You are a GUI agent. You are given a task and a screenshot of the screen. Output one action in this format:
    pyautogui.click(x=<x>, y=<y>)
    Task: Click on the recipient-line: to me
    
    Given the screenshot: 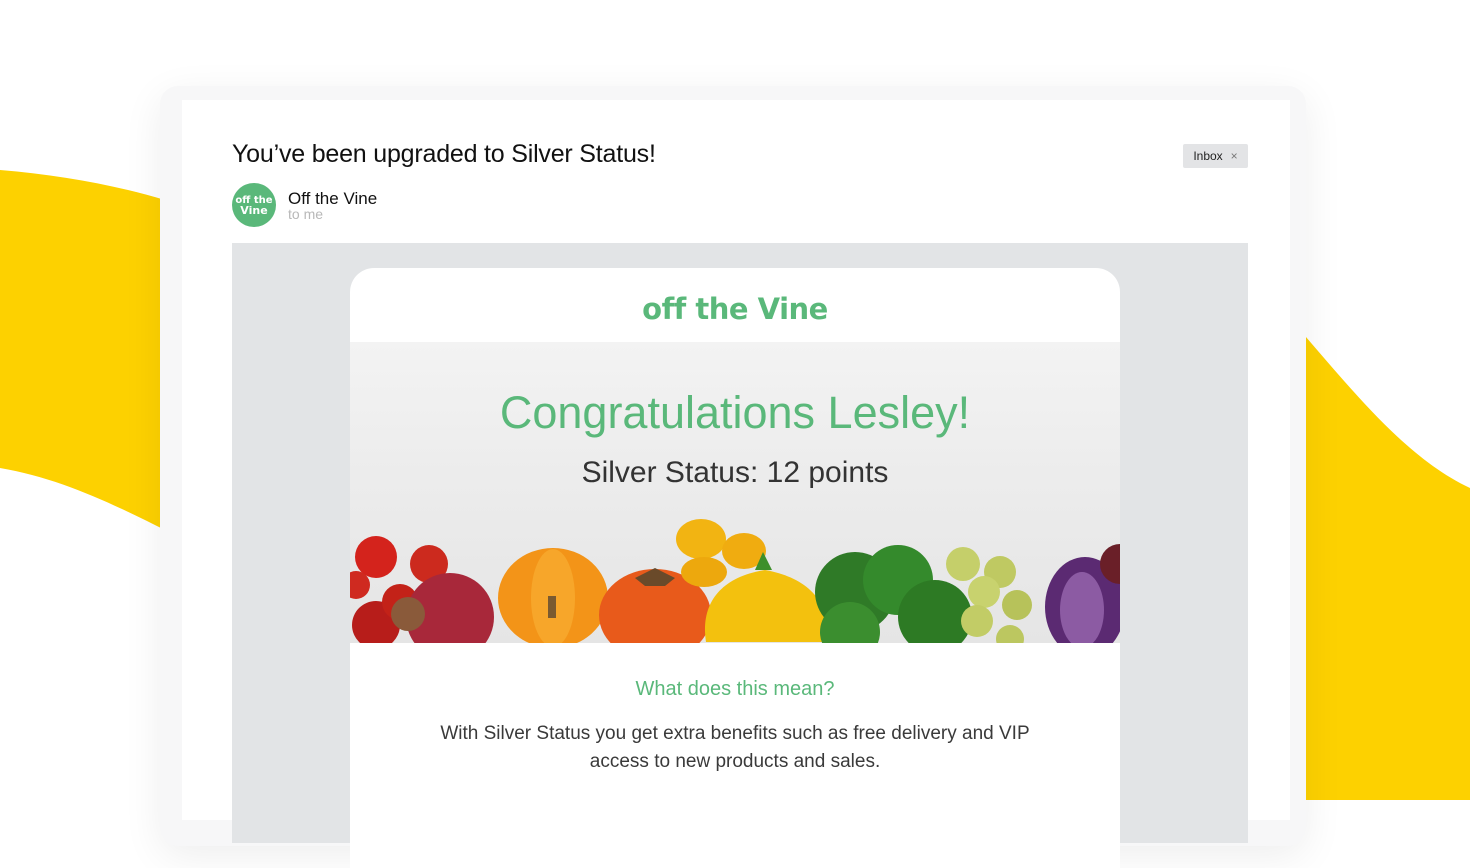 What is the action you would take?
    pyautogui.click(x=305, y=214)
    